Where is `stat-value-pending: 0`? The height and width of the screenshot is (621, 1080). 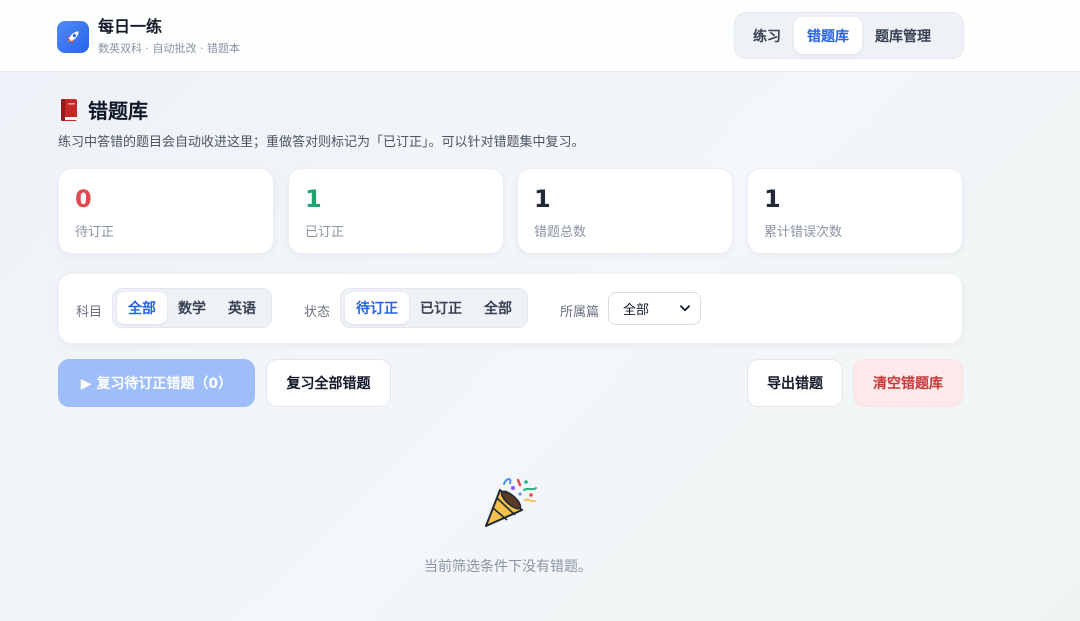 stat-value-pending: 0 is located at coordinates (83, 199).